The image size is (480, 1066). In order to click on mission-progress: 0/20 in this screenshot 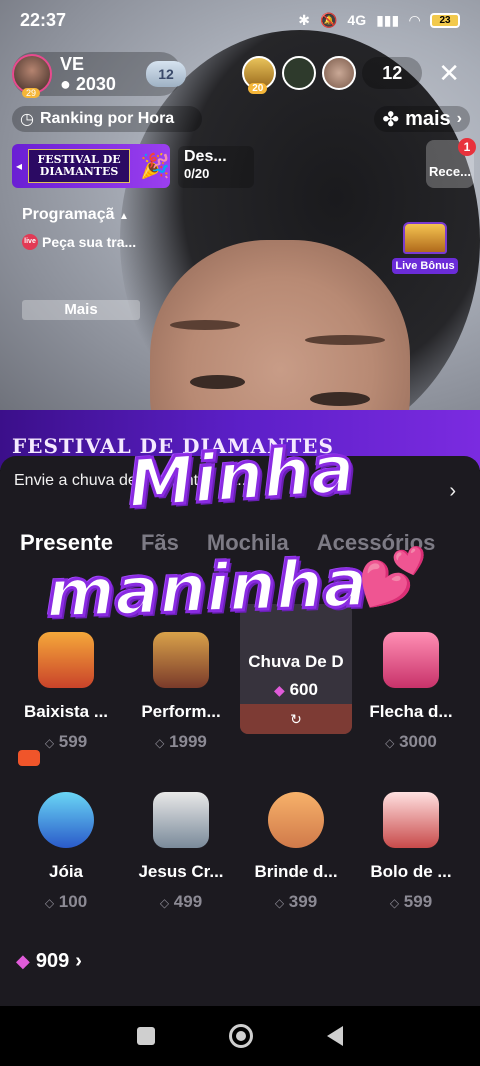, I will do `click(197, 173)`.